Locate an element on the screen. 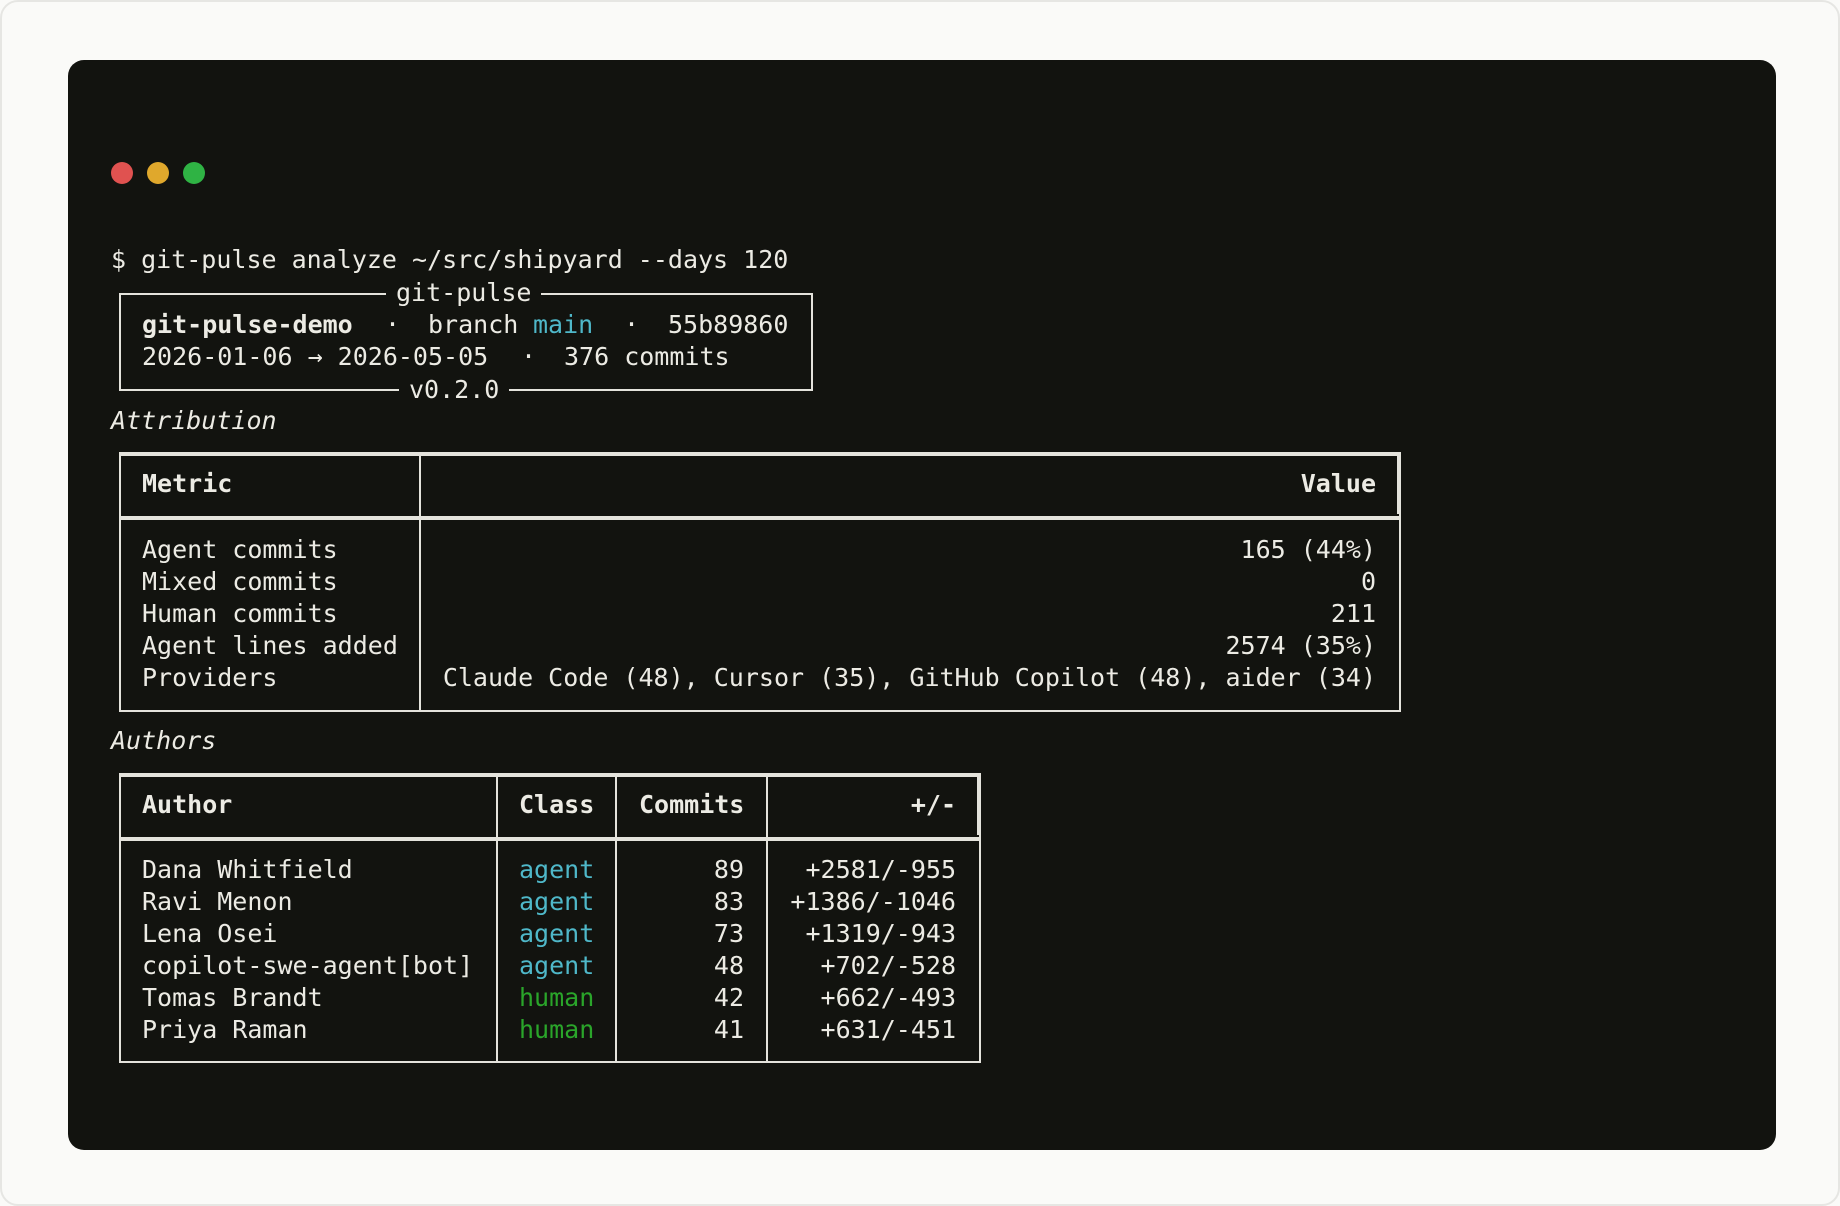 This screenshot has width=1840, height=1206. metric-value: 0 is located at coordinates (1368, 581).